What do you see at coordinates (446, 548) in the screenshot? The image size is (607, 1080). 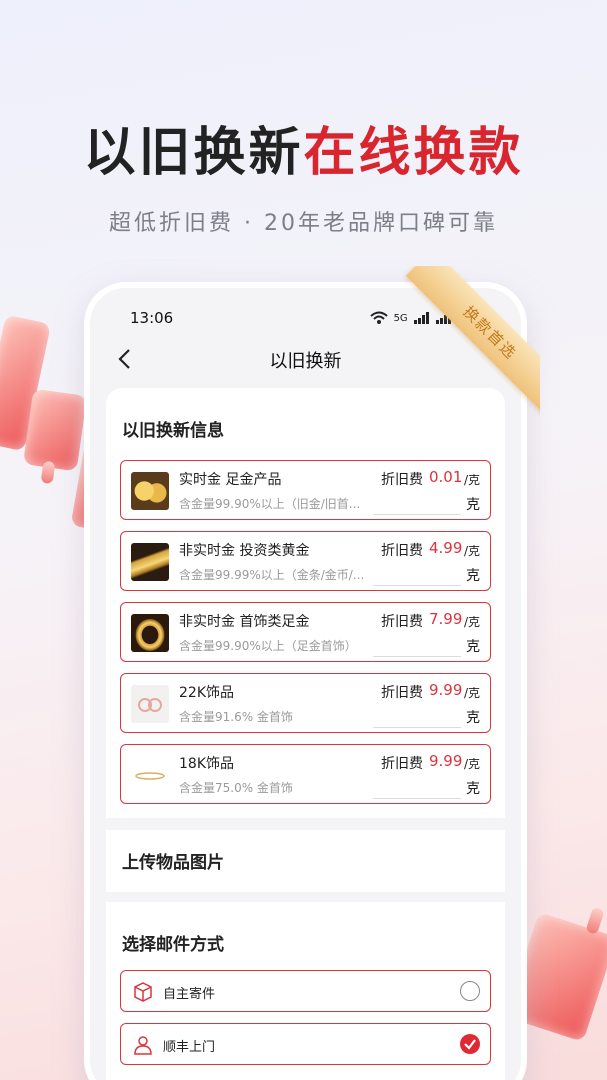 I see `fee-value: 4.99` at bounding box center [446, 548].